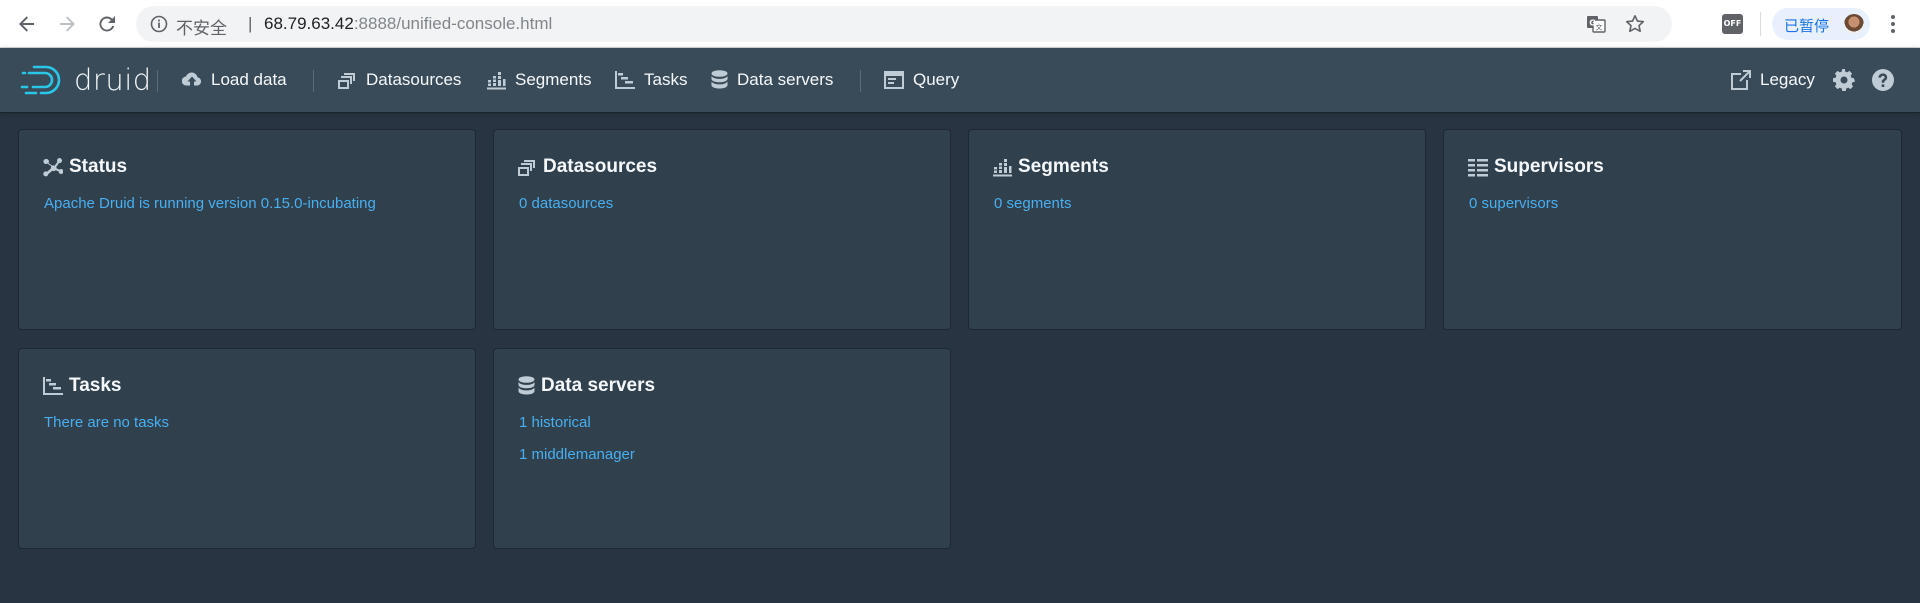 The image size is (1920, 603). I want to click on arrow-right-icon, so click(67, 24).